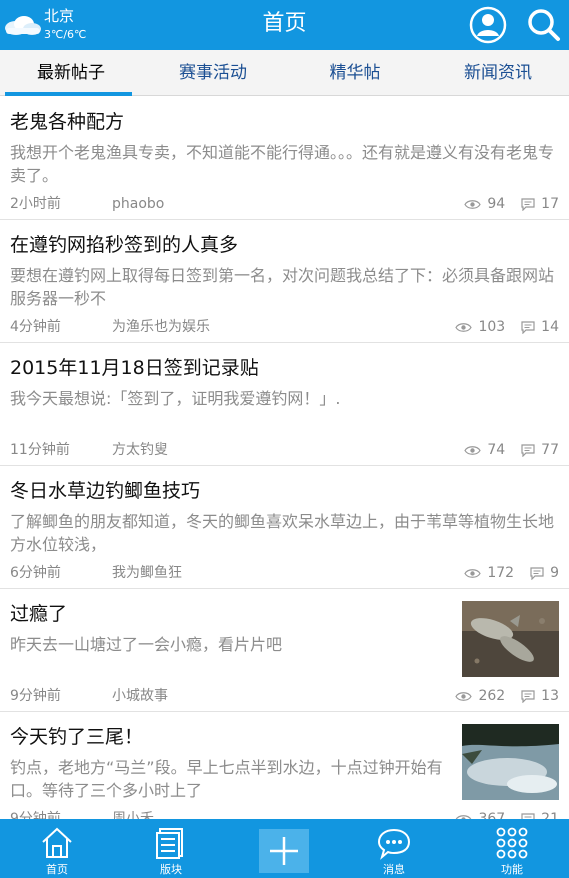 The image size is (569, 878). I want to click on user-icon, so click(488, 25).